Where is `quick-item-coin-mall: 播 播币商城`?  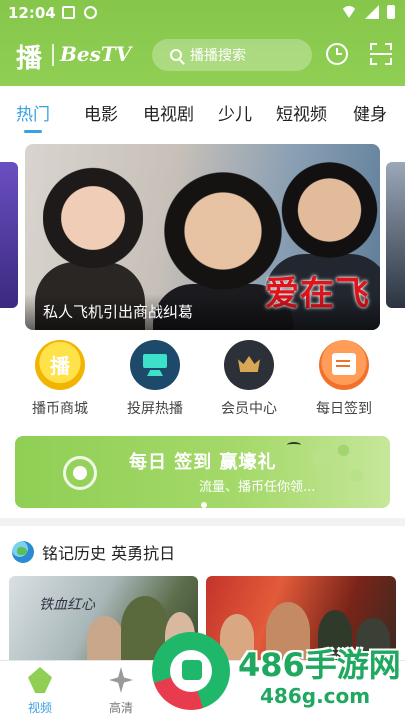 quick-item-coin-mall: 播 播币商城 is located at coordinates (60, 379).